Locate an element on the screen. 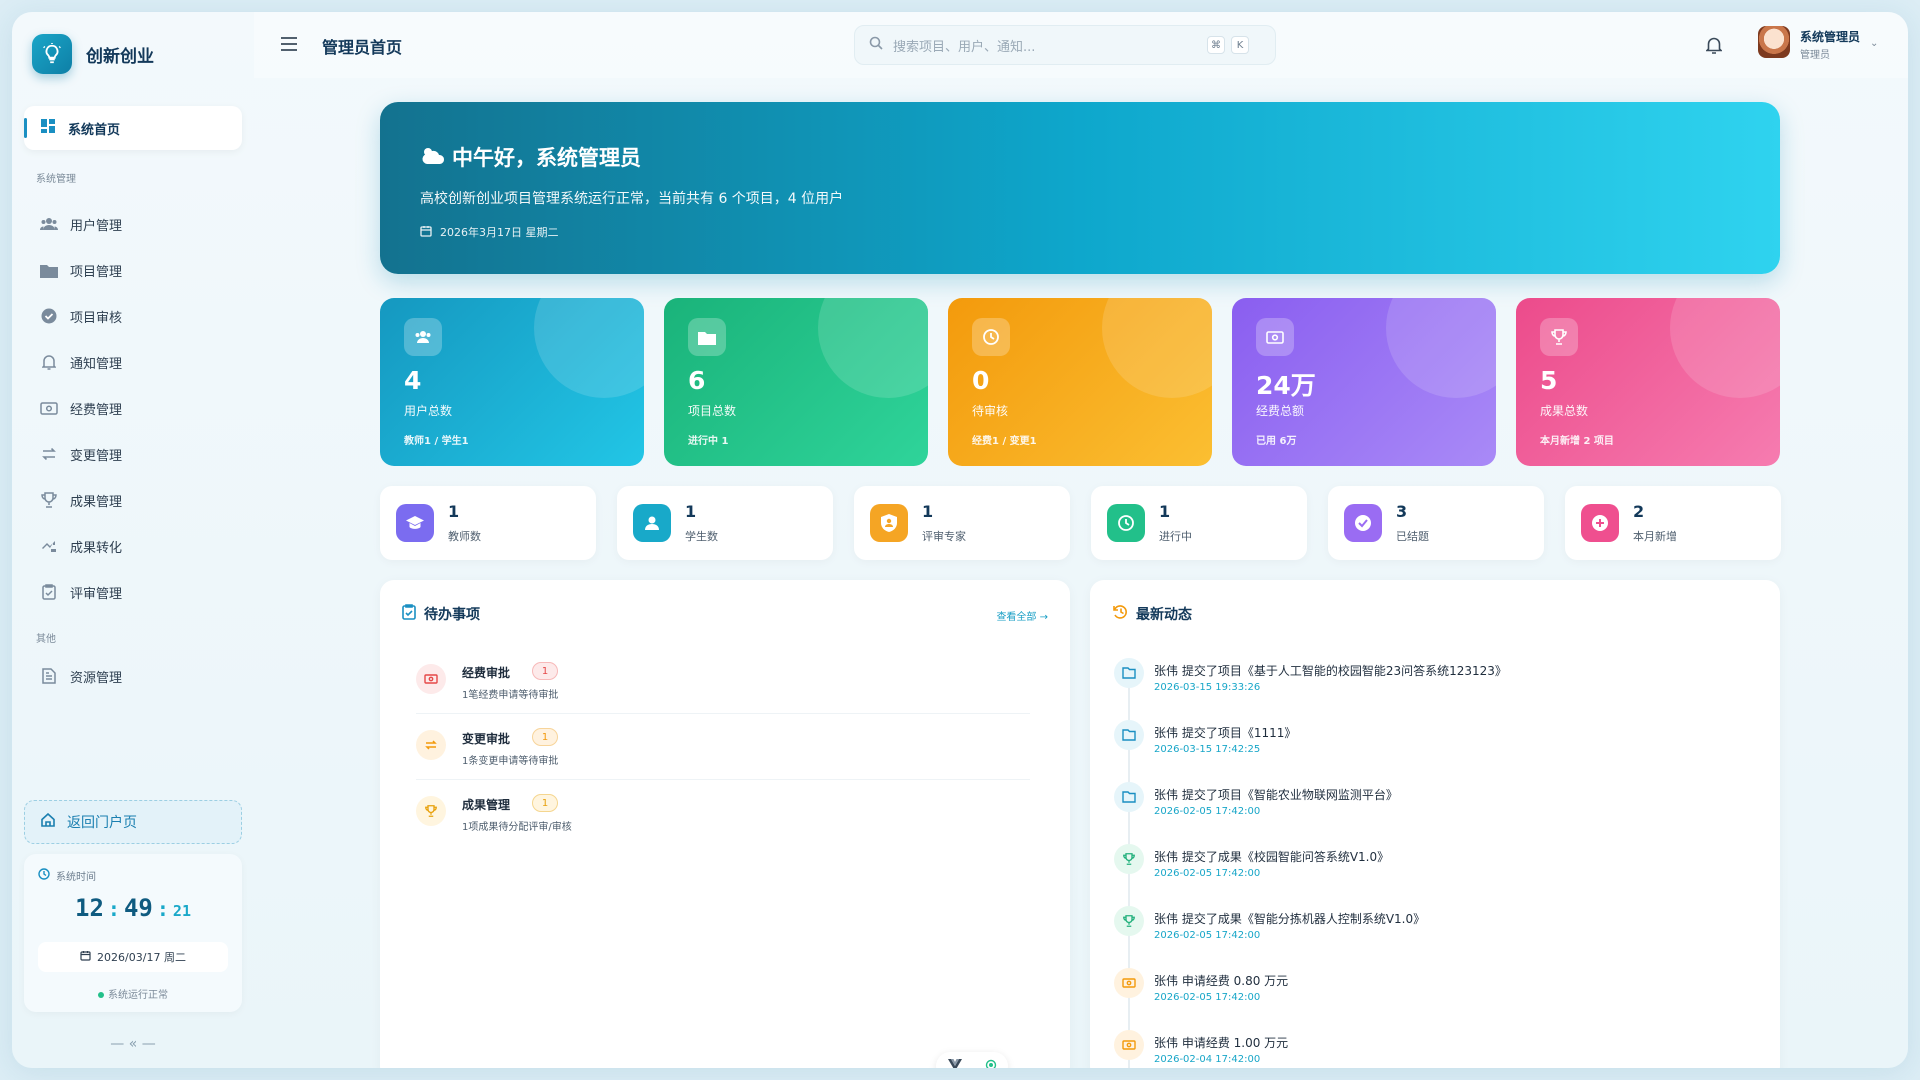 Image resolution: width=1920 pixels, height=1080 pixels. page-title: 管理员首页 is located at coordinates (362, 47).